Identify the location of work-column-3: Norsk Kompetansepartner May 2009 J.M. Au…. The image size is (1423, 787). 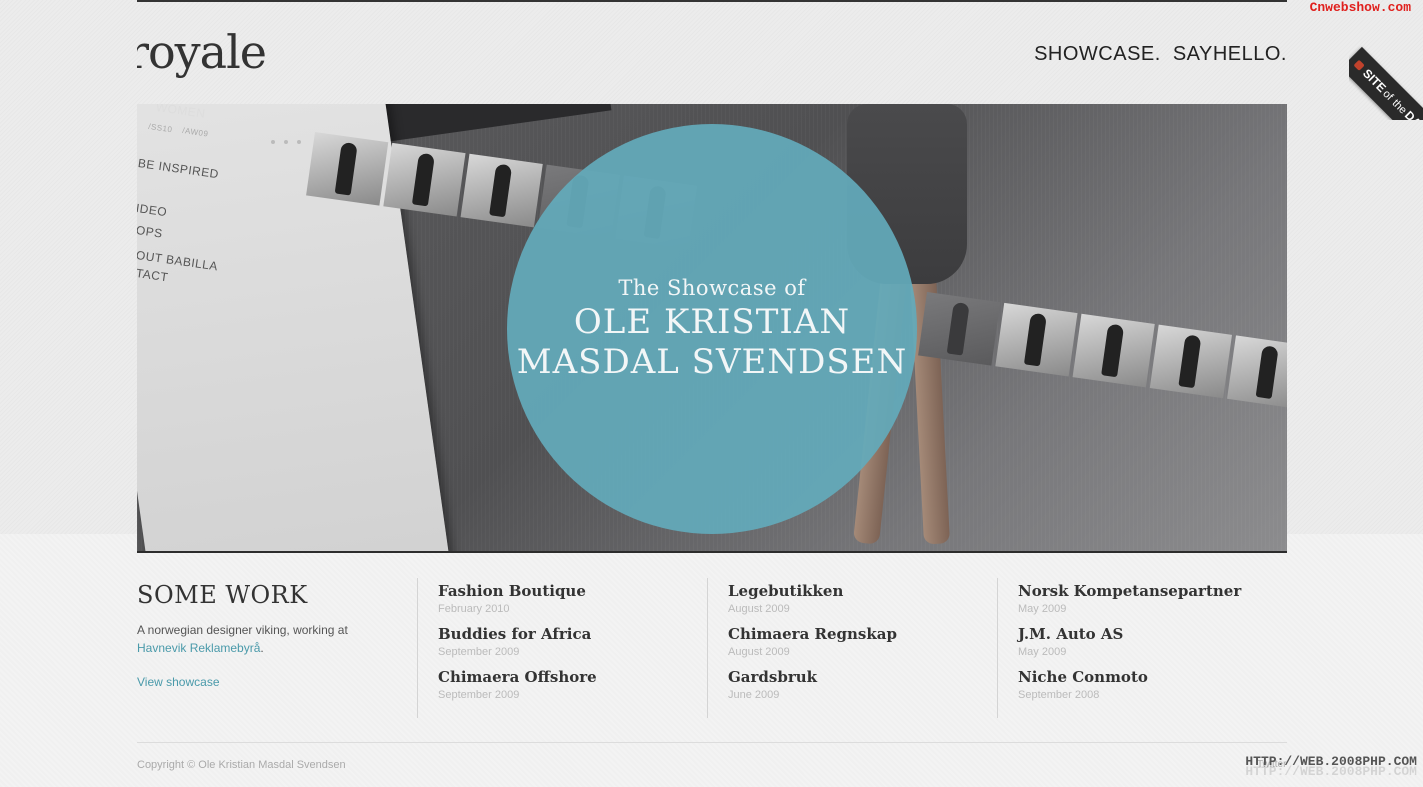
(1137, 648).